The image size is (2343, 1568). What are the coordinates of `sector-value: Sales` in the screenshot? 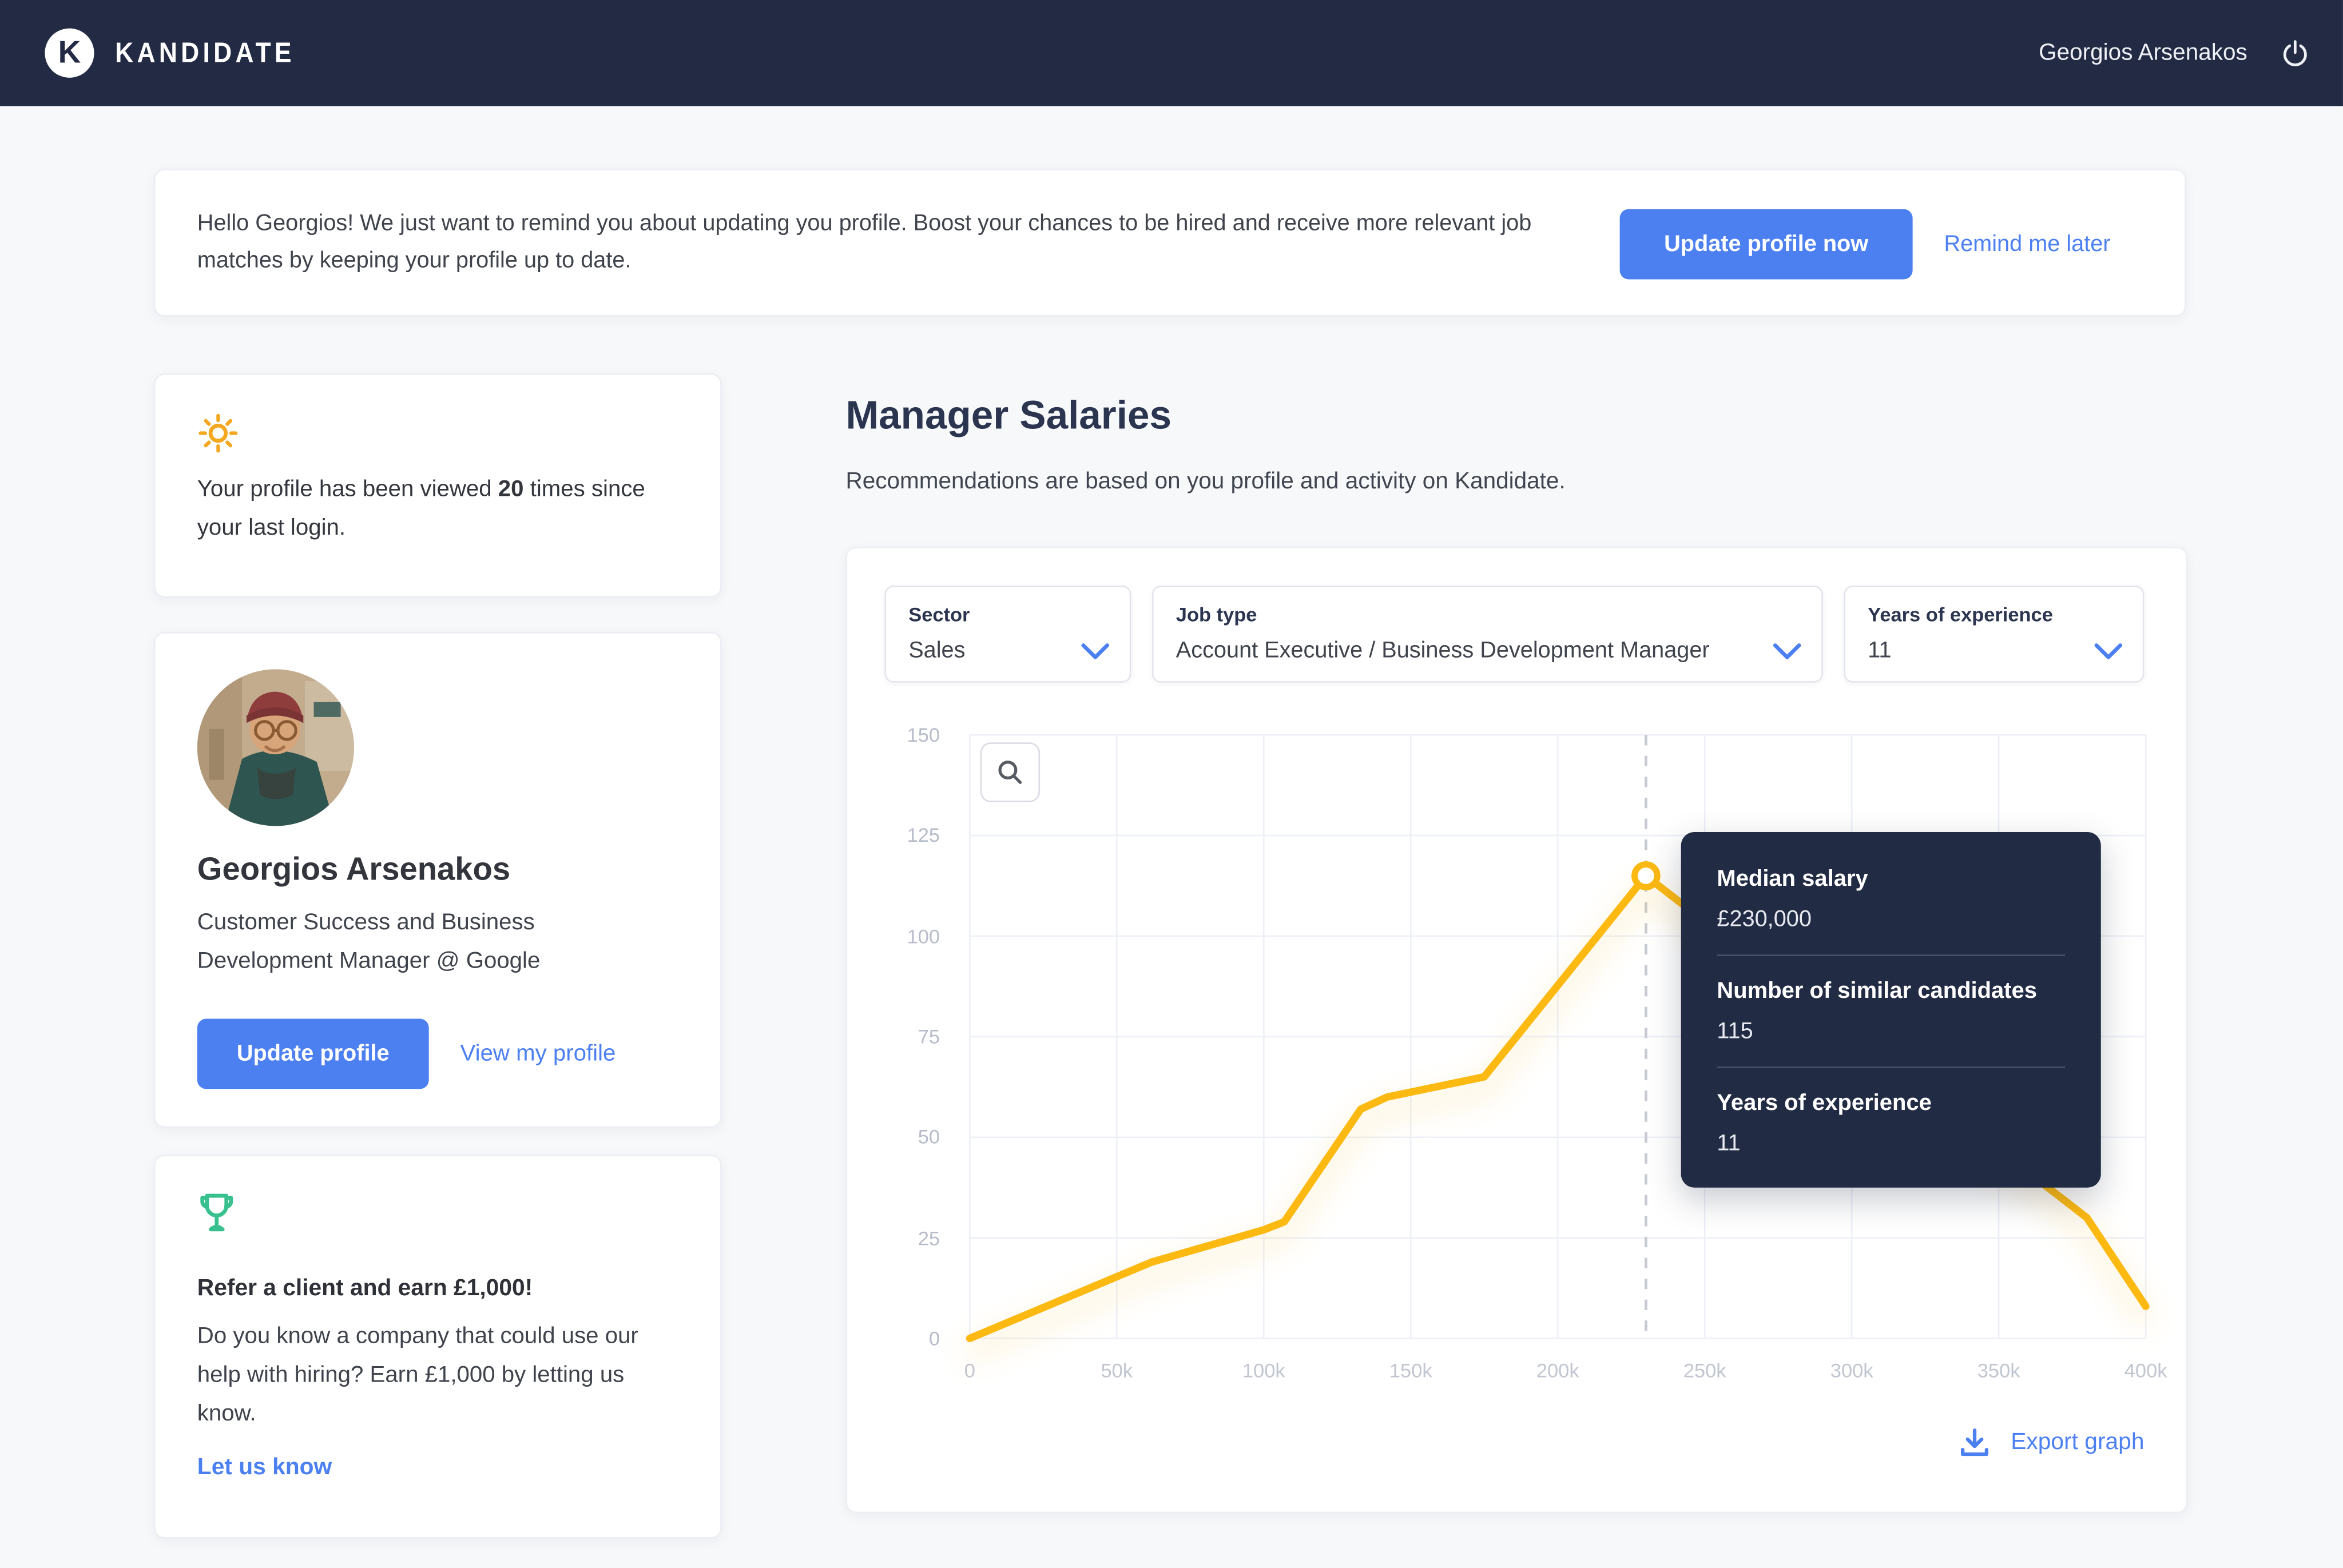 It's located at (937, 651).